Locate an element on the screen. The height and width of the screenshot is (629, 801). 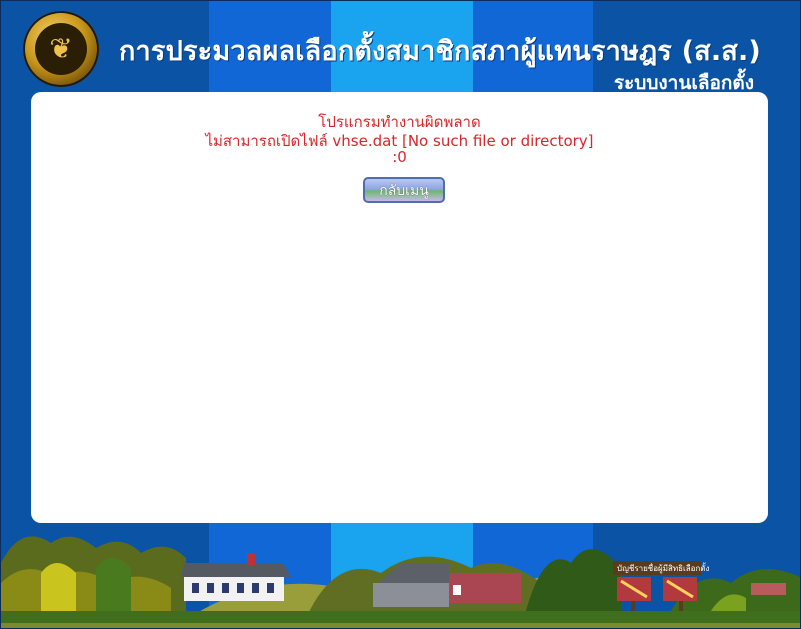
village-scene-illustration: บัญชีรายชื่อผู้มีสิทธิเลือกตั้ง is located at coordinates (400, 582).